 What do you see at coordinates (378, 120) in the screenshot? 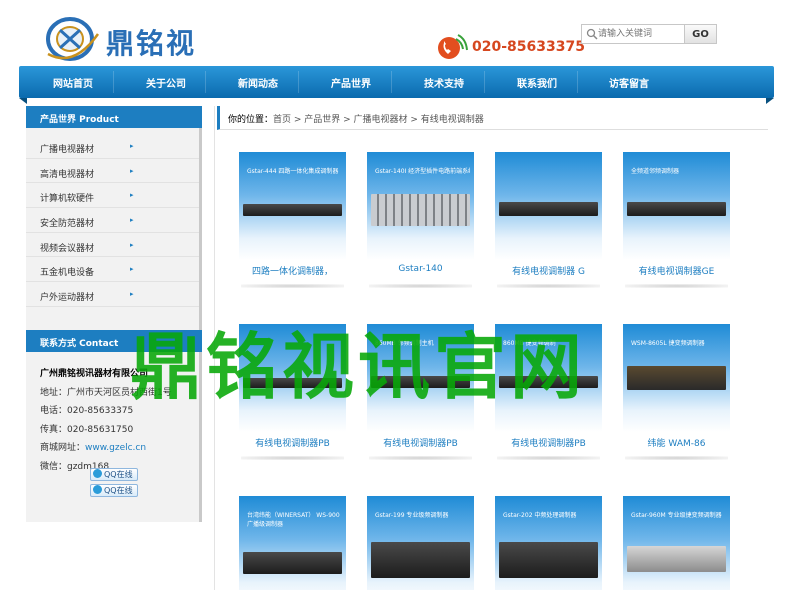
I see `breadcrumb-path: 首页 > 产品世界 > 广播电视器材 > 有线电视调制器` at bounding box center [378, 120].